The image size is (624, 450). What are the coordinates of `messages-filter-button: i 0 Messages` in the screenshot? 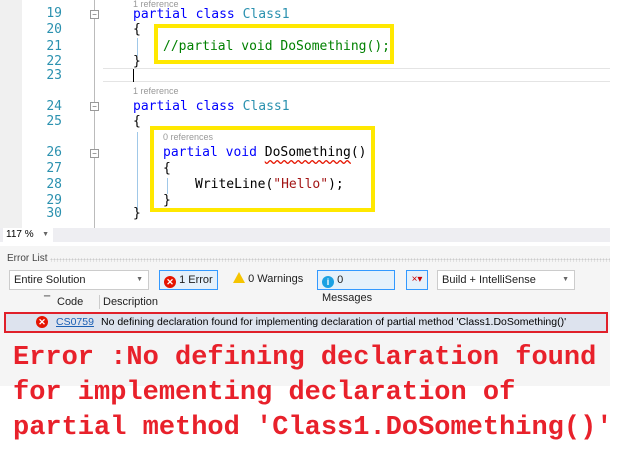 It's located at (356, 287).